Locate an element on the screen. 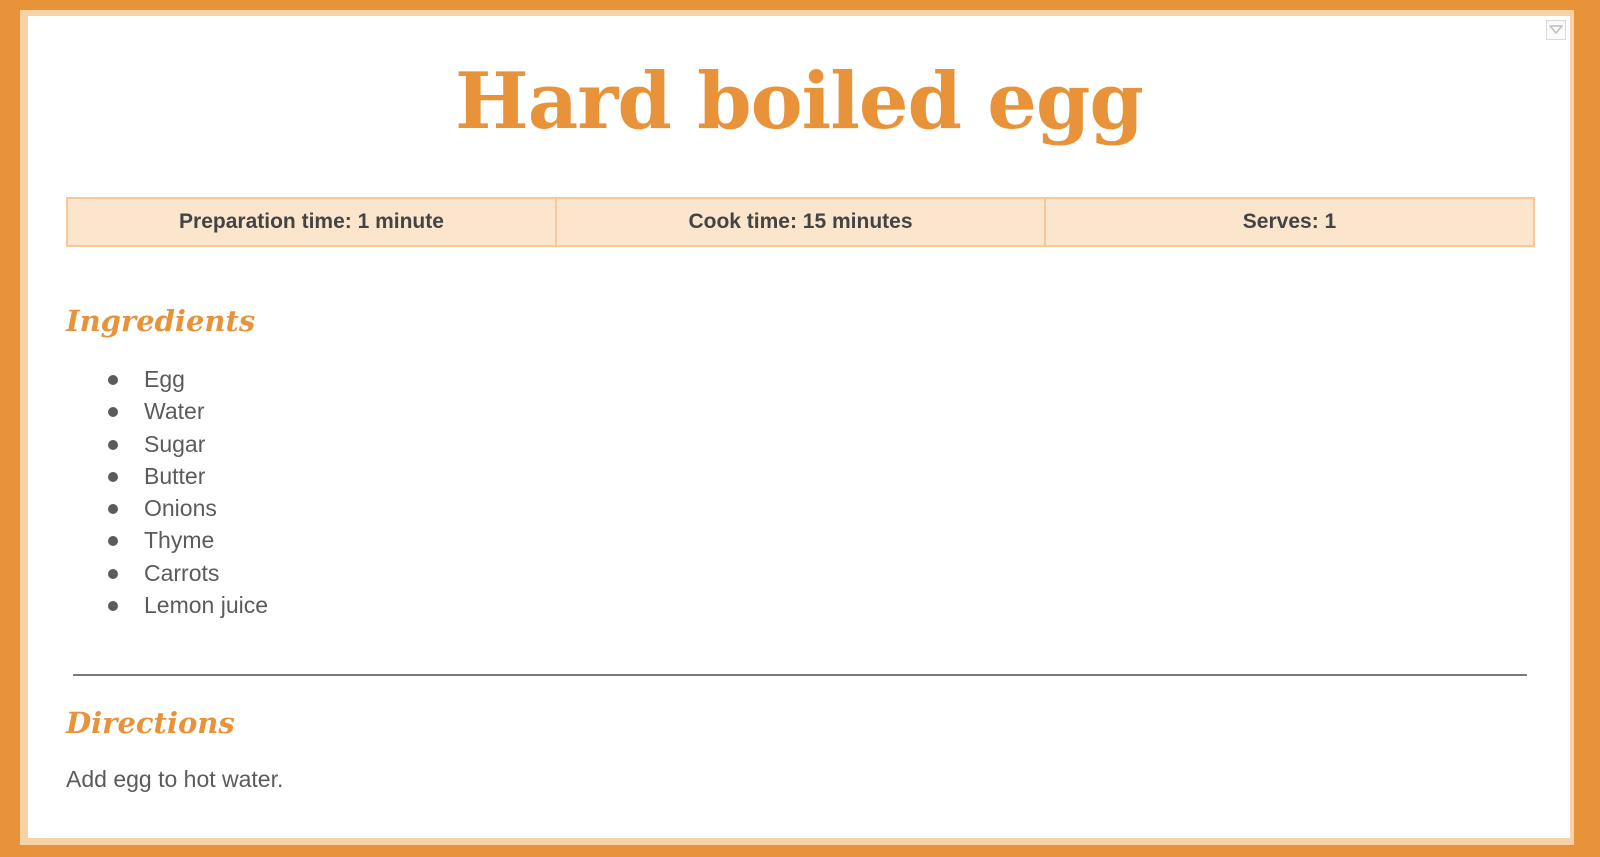 The height and width of the screenshot is (857, 1600). list-item: Carrots is located at coordinates (167, 573).